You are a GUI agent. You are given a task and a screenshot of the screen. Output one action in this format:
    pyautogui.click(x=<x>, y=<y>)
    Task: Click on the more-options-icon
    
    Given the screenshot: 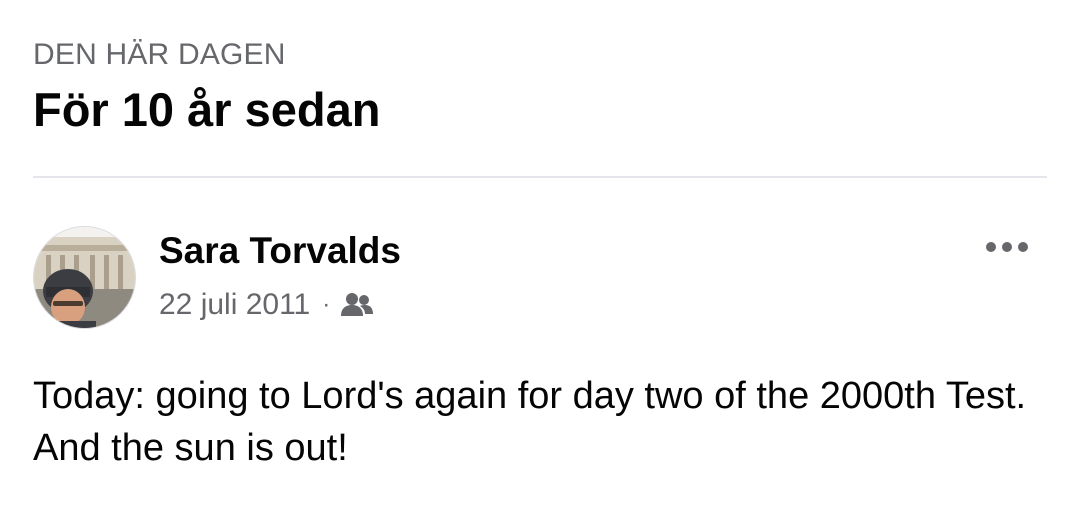 What is the action you would take?
    pyautogui.click(x=1007, y=247)
    